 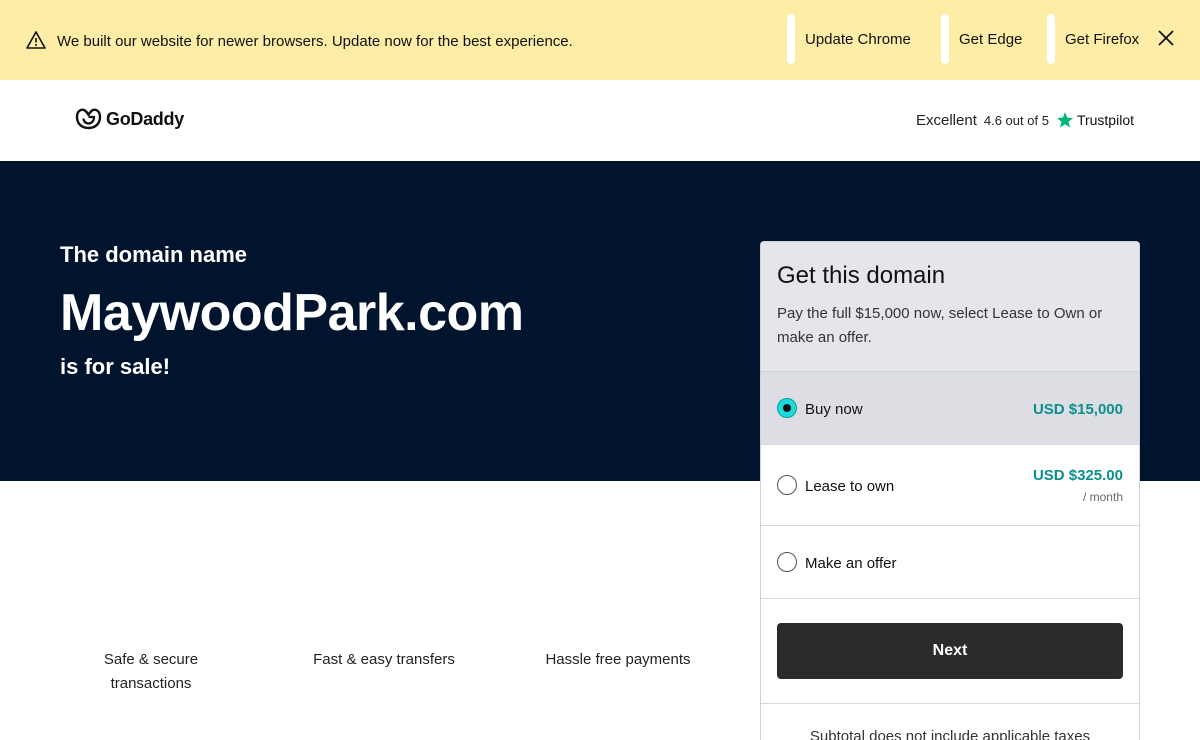 I want to click on option-buy-now: Buy now USD $15,000, so click(x=950, y=408).